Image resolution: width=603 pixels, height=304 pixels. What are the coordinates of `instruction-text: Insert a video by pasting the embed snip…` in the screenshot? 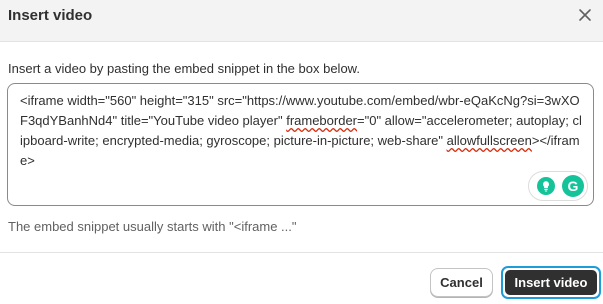 It's located at (184, 68).